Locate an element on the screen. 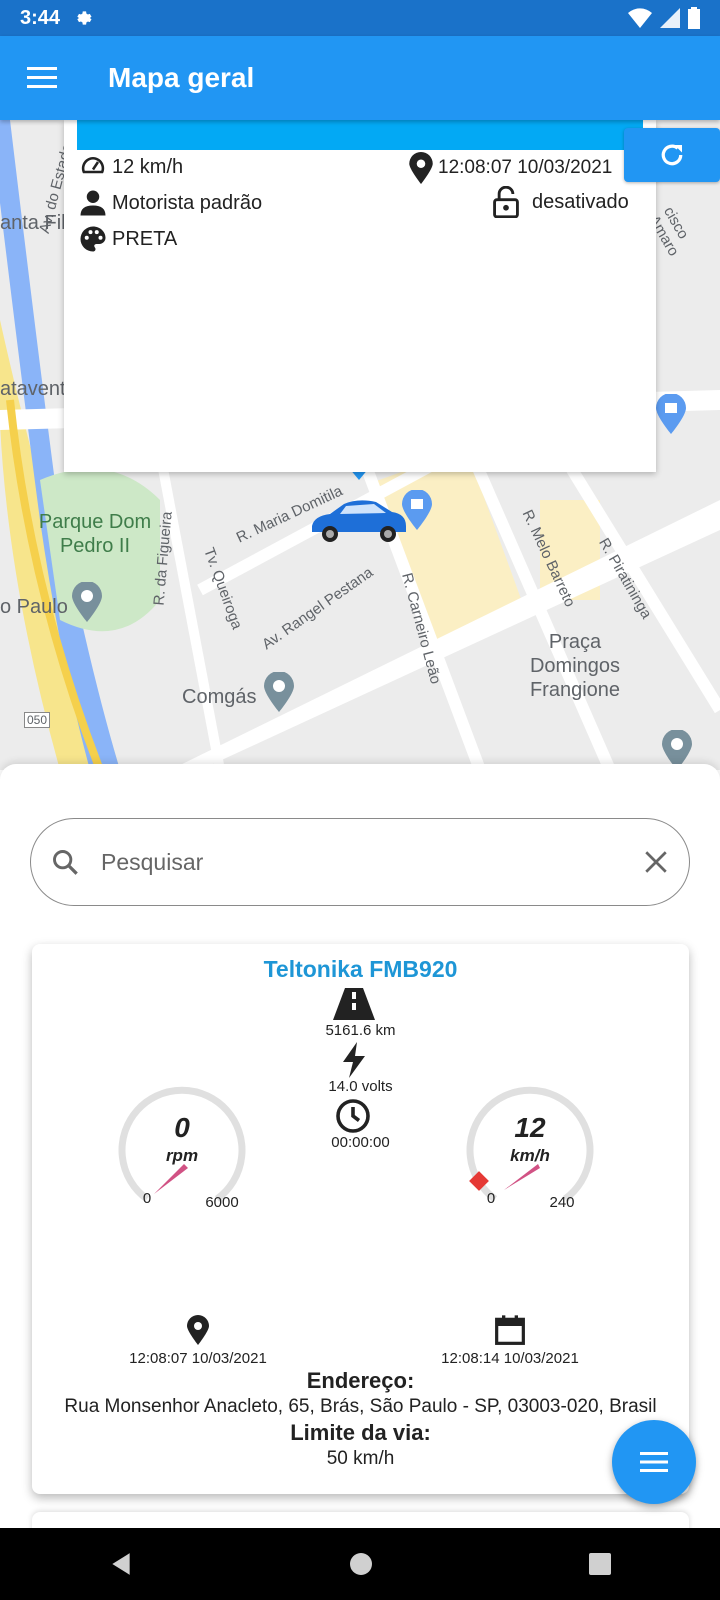 The width and height of the screenshot is (720, 1600). search-icon is located at coordinates (65, 862).